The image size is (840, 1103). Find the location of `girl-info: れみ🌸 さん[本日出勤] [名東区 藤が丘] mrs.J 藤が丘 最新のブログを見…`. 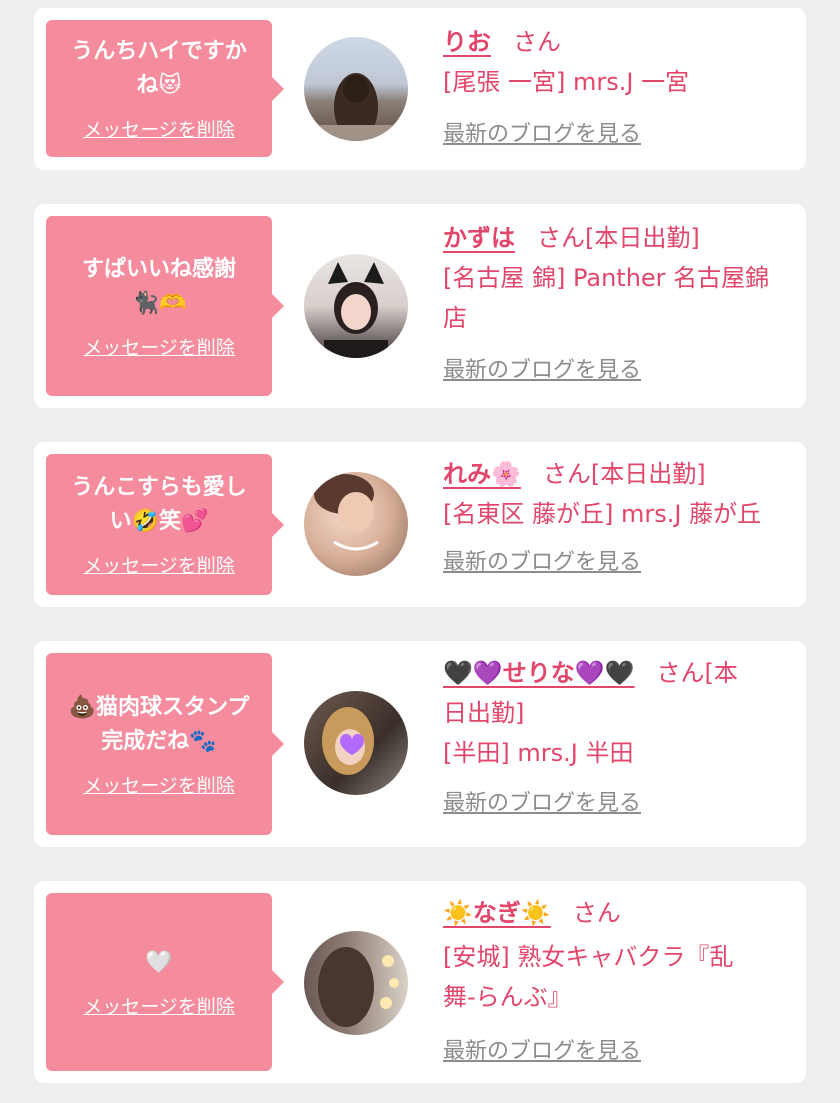

girl-info: れみ🌸 さん[本日出勤] [名東区 藤が丘] mrs.J 藤が丘 最新のブログを見… is located at coordinates (619, 516).